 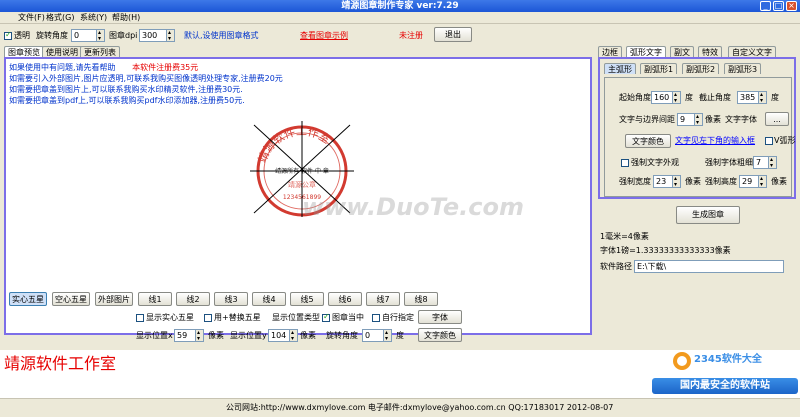 What do you see at coordinates (728, 359) in the screenshot?
I see `brand-logo-text: 2345软件大全` at bounding box center [728, 359].